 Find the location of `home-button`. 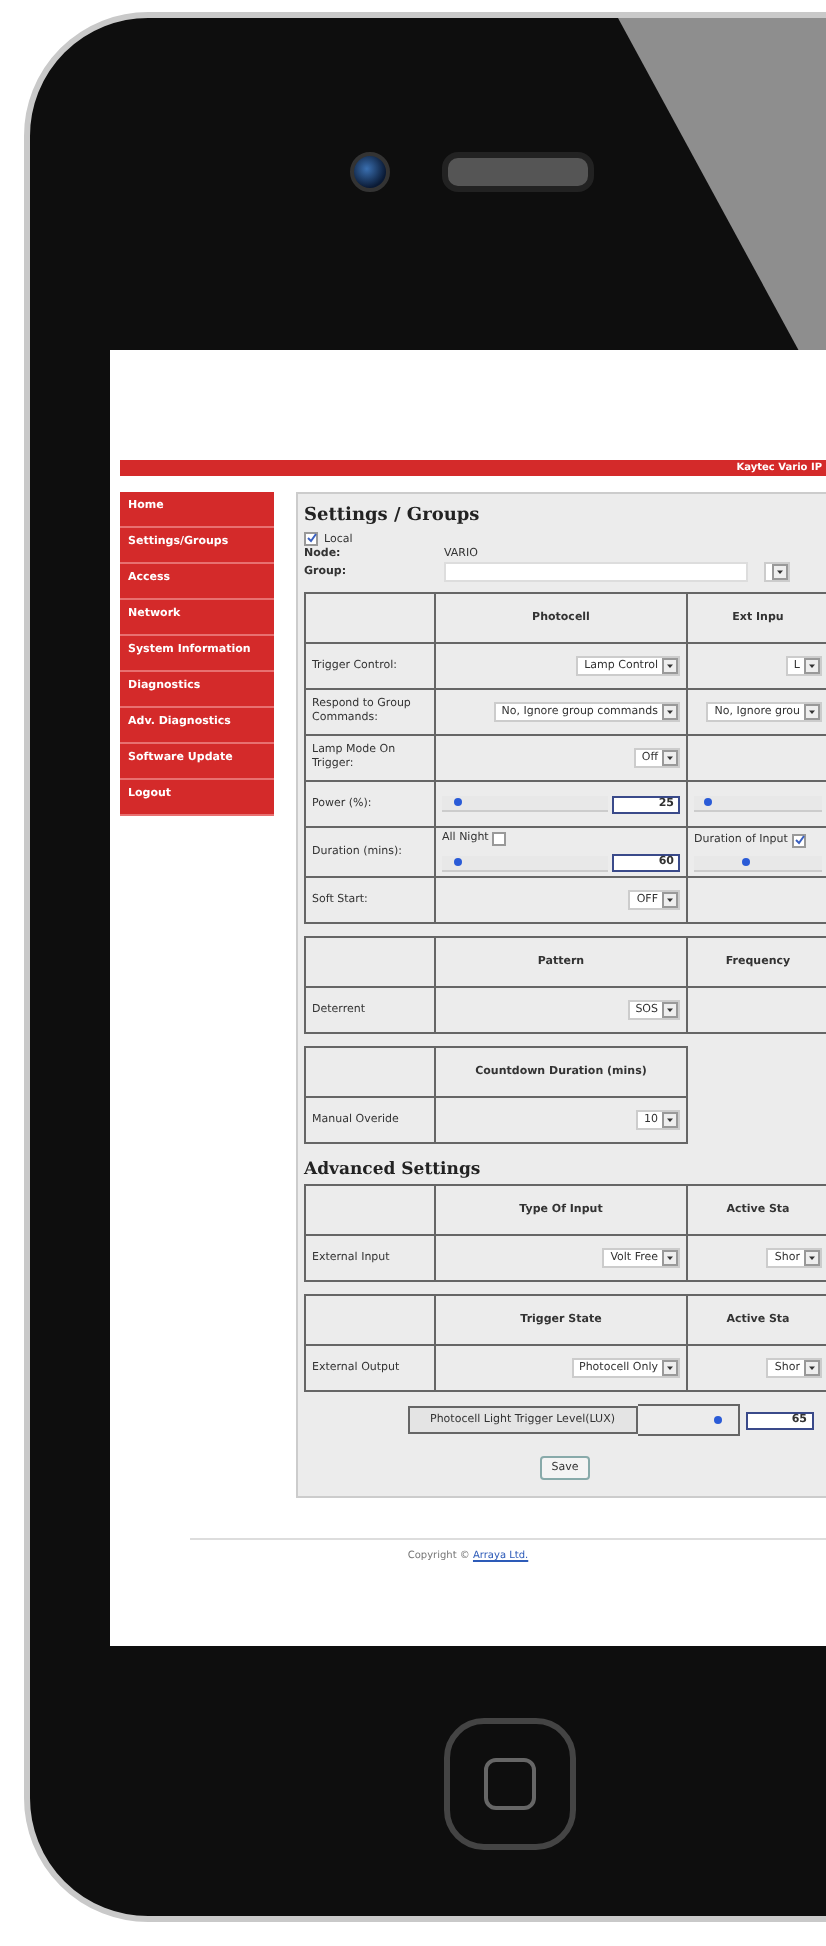

home-button is located at coordinates (510, 1784).